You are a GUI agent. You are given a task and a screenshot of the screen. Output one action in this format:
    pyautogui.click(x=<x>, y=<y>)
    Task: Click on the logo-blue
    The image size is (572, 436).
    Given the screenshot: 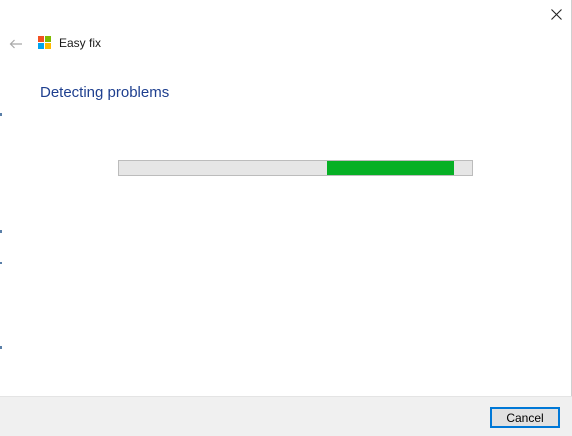 What is the action you would take?
    pyautogui.click(x=41, y=46)
    